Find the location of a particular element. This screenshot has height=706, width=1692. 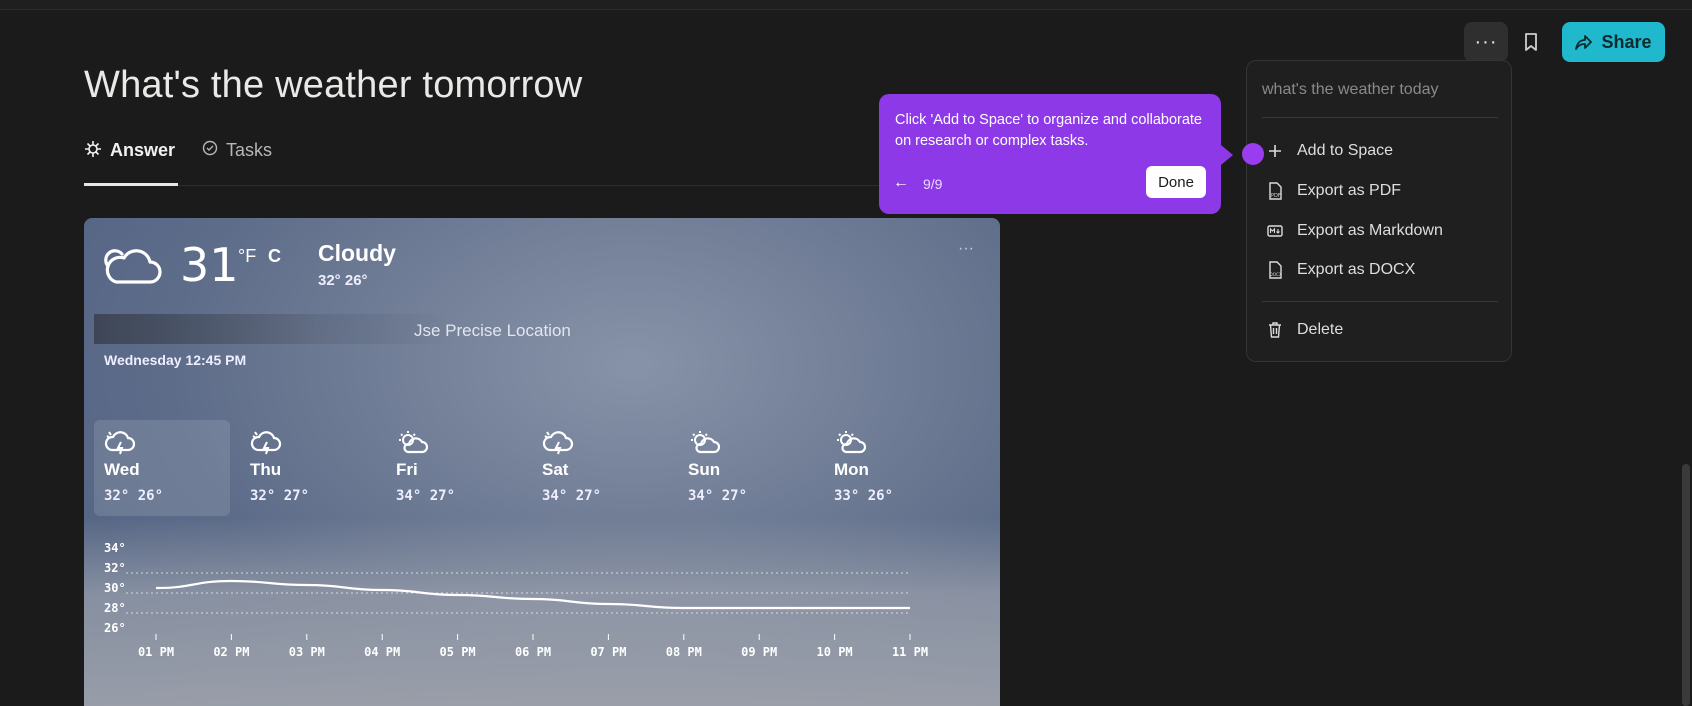

y-tick-label: 26° is located at coordinates (115, 628).